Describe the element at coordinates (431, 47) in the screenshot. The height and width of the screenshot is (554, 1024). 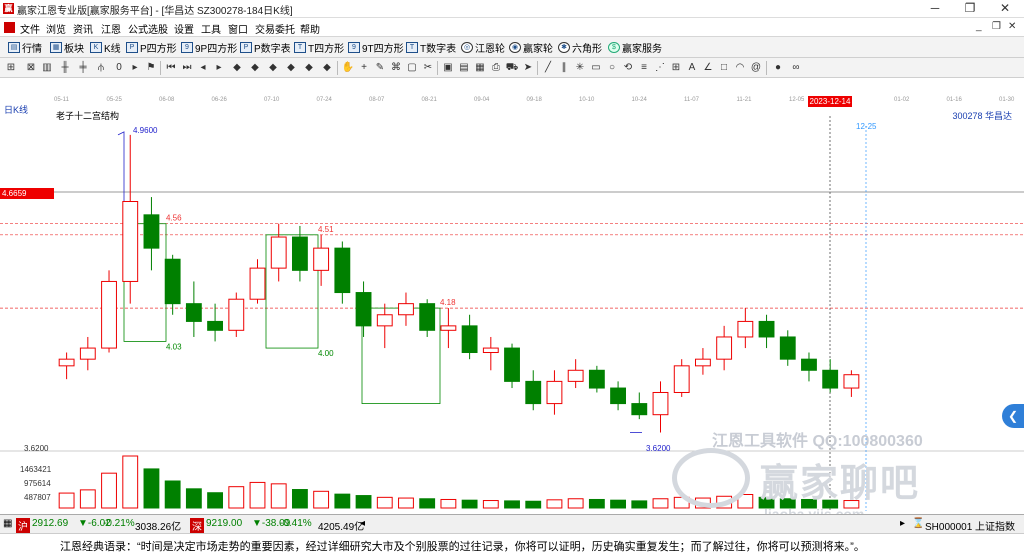
I see `toolbar-t-table-button: T T数字表` at that location.